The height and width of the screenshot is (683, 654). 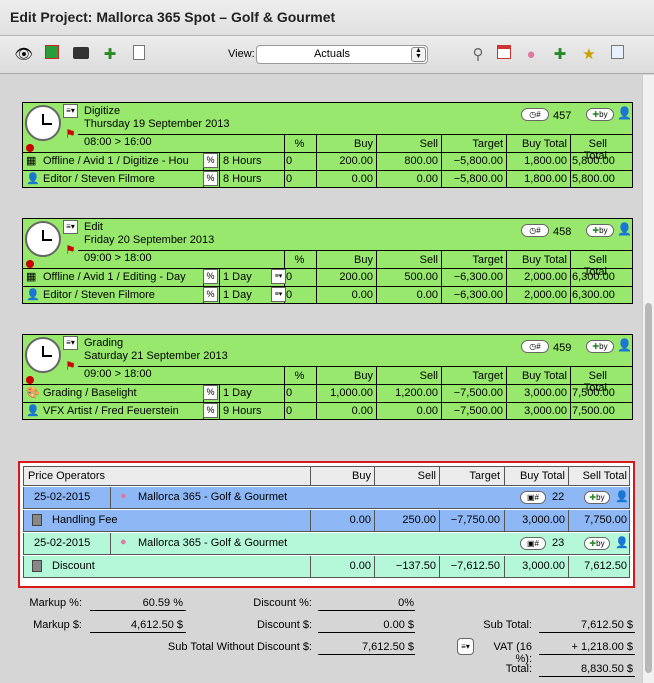 What do you see at coordinates (241, 54) in the screenshot?
I see `view-label: View:` at bounding box center [241, 54].